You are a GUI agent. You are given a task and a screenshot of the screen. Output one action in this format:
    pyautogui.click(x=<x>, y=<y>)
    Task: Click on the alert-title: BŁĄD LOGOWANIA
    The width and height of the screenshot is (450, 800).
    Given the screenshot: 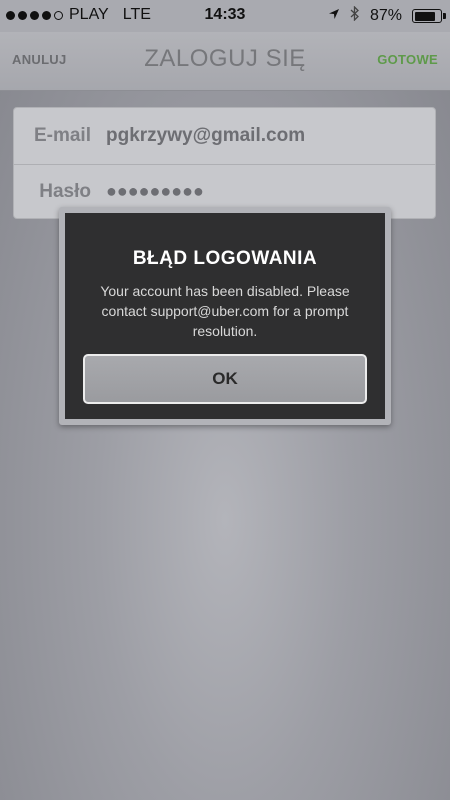 What is the action you would take?
    pyautogui.click(x=225, y=258)
    